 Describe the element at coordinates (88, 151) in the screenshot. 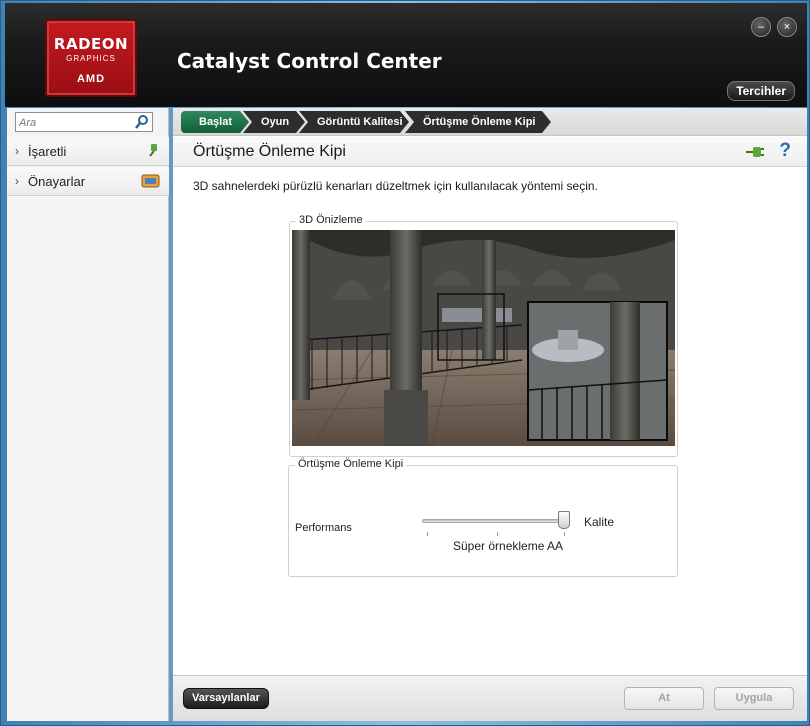

I see `sidebar-item-pinned: › İşaretli` at that location.